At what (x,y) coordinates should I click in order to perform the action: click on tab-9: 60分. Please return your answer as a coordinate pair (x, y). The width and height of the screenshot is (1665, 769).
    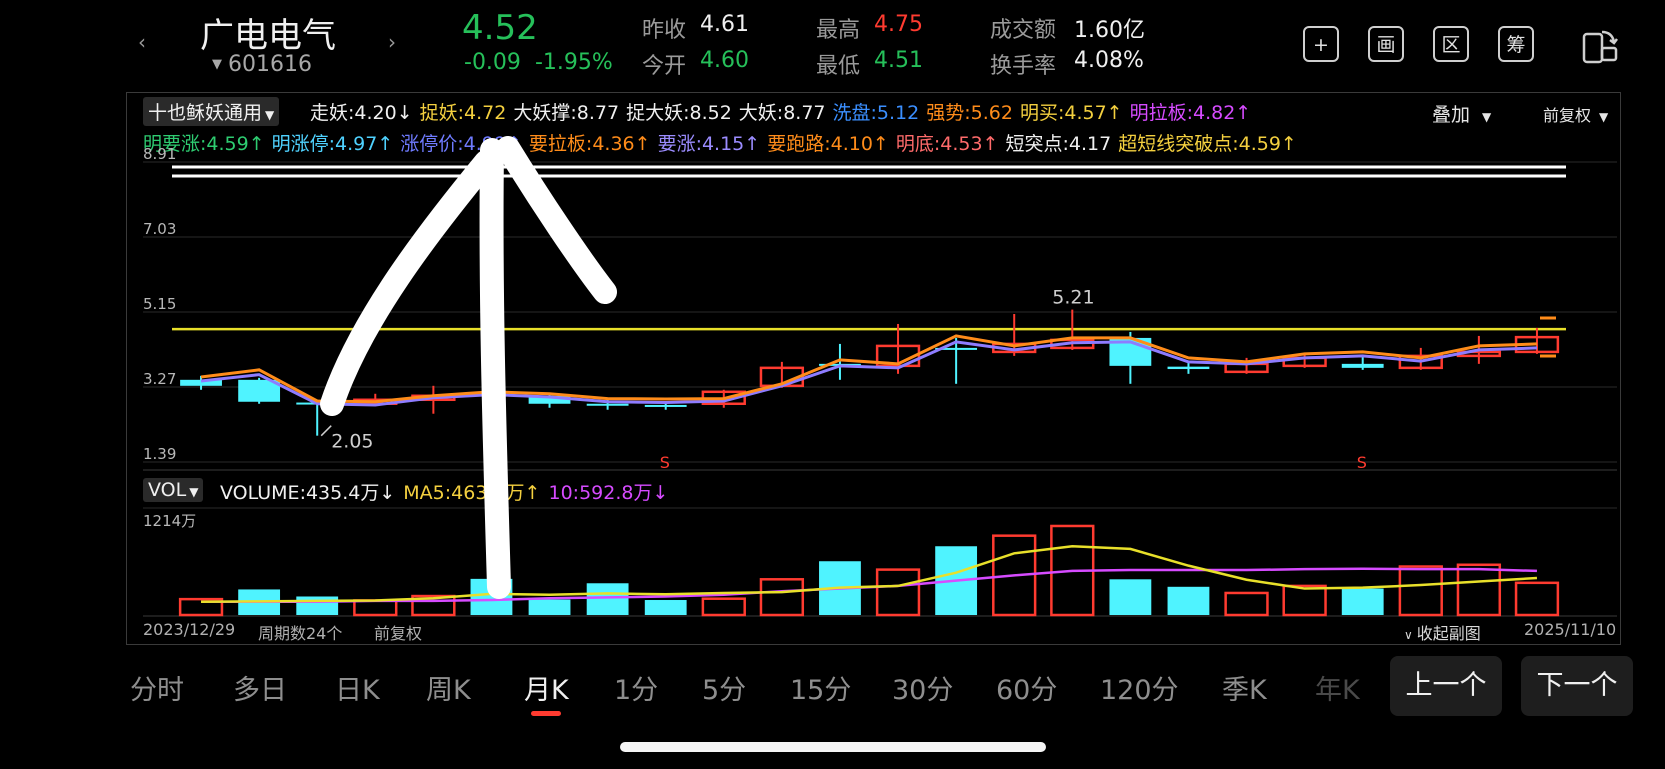
    Looking at the image, I should click on (1026, 687).